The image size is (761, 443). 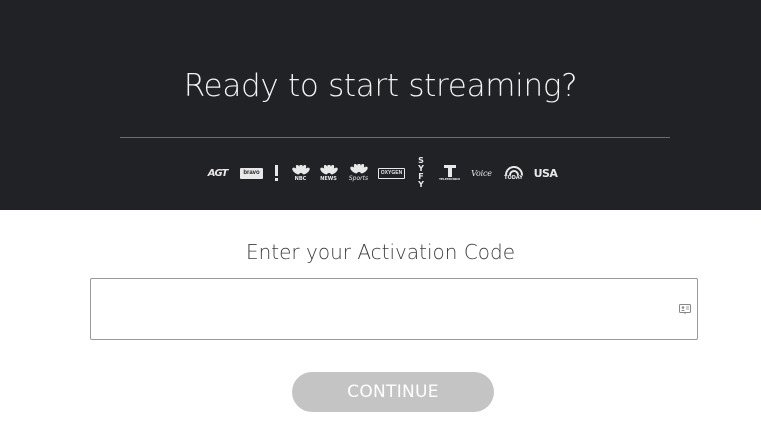 What do you see at coordinates (395, 137) in the screenshot?
I see `hero-divider` at bounding box center [395, 137].